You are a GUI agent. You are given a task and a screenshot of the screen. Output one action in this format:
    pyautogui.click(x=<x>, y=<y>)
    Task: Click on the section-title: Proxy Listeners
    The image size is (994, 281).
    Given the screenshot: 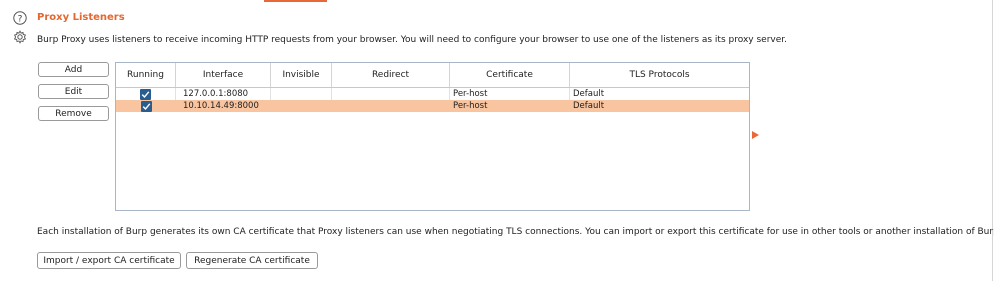 What is the action you would take?
    pyautogui.click(x=81, y=17)
    